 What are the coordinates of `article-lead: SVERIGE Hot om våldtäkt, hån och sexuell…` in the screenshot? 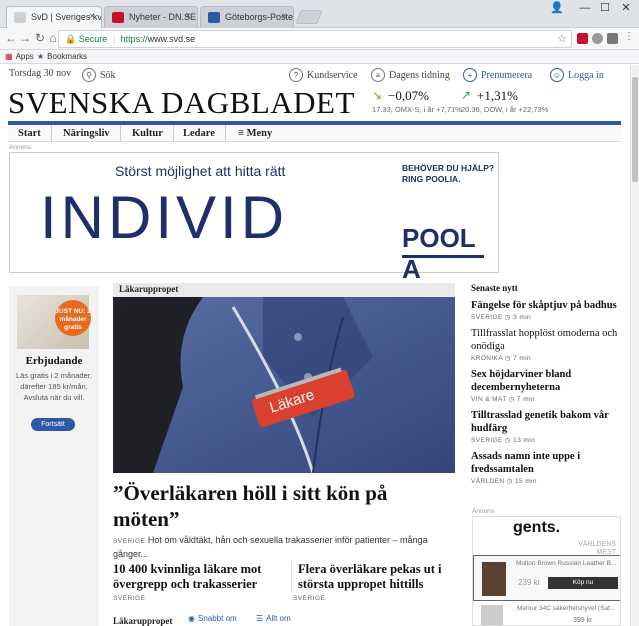 It's located at (280, 547).